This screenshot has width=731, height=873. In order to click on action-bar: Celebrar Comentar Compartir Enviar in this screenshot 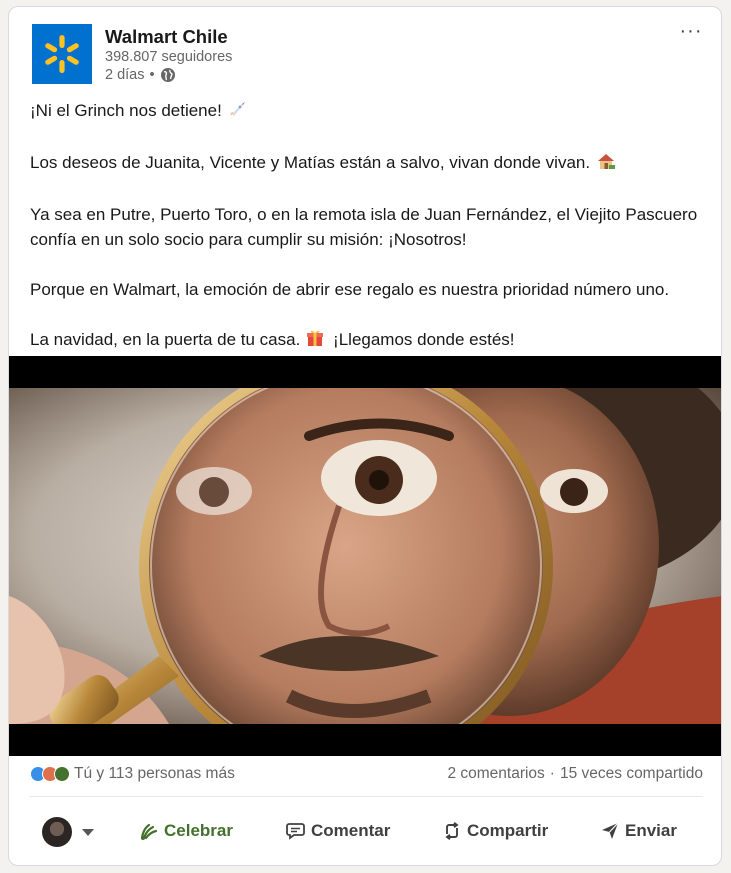, I will do `click(365, 832)`.